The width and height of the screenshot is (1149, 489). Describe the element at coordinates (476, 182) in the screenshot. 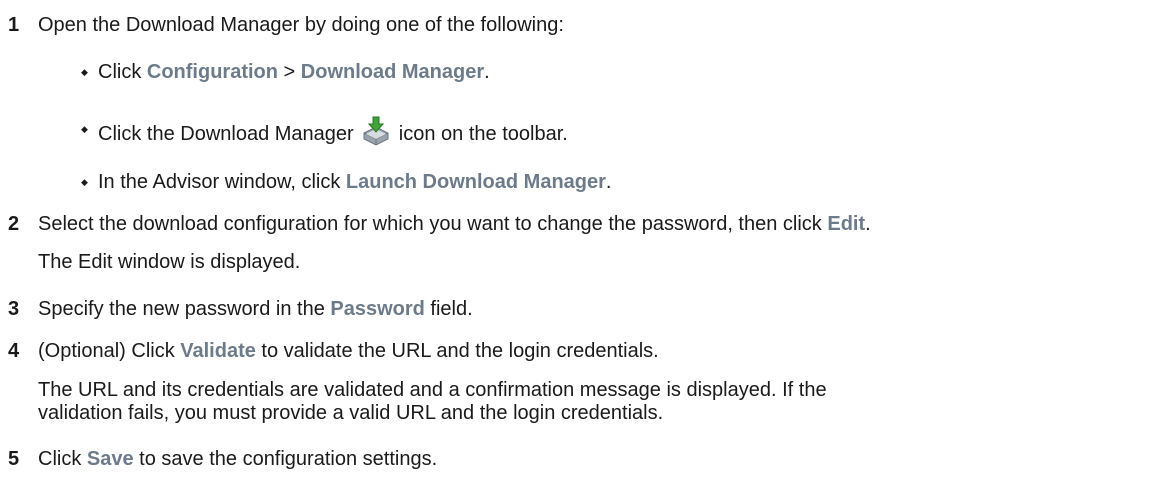

I see `launch-download-manager-link: Launch Download Manager` at that location.